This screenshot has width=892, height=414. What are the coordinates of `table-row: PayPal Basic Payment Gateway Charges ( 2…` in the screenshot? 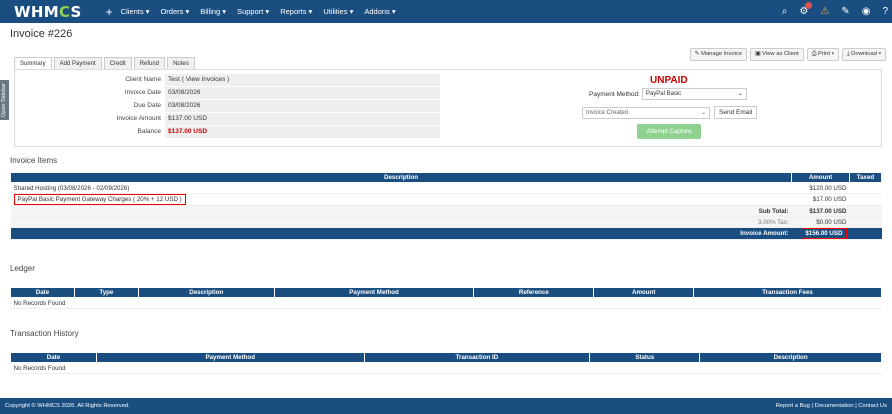 It's located at (446, 199).